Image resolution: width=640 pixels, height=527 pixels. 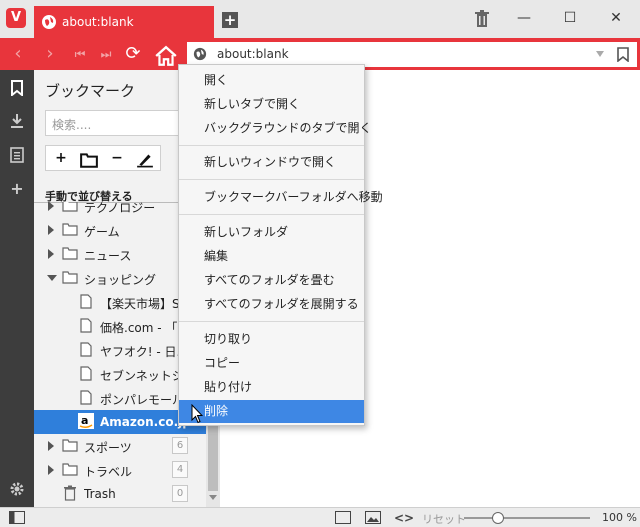 What do you see at coordinates (70, 277) in the screenshot?
I see `open-folder-icon` at bounding box center [70, 277].